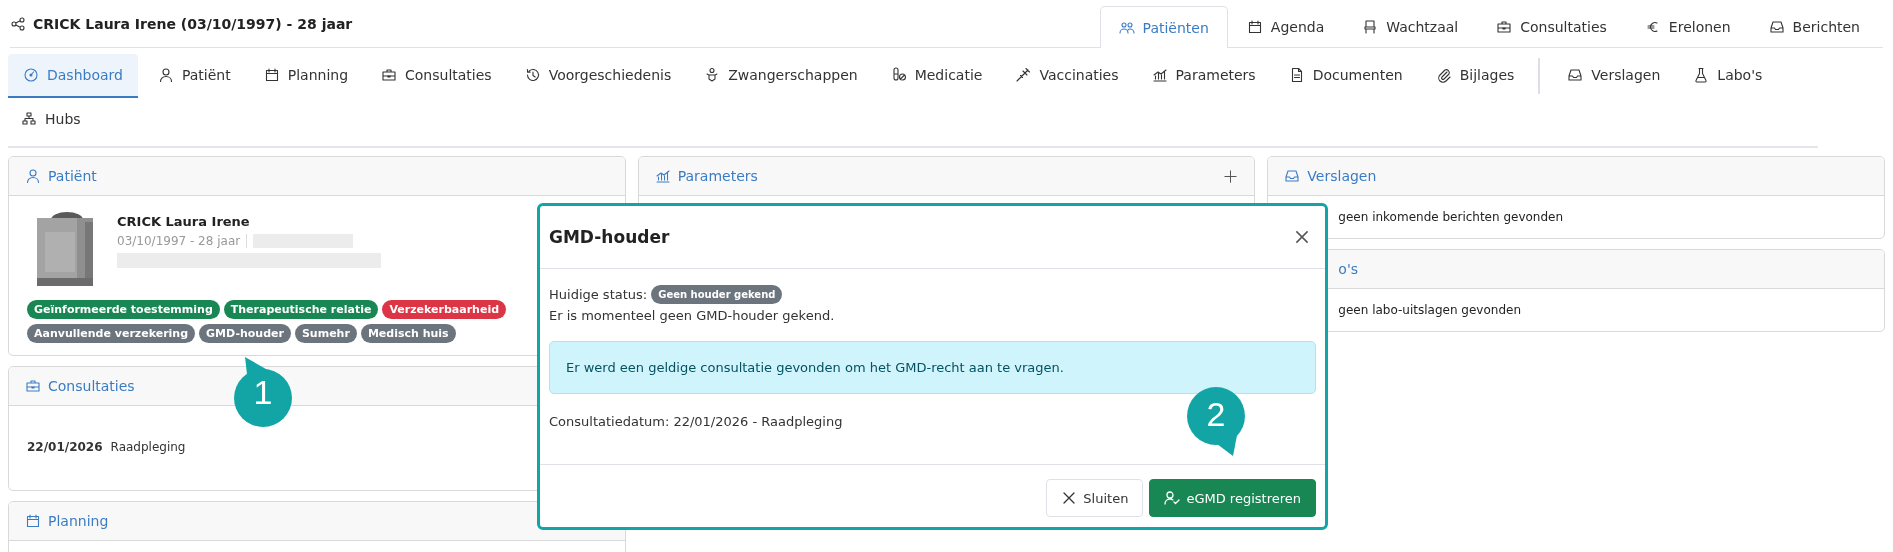  Describe the element at coordinates (932, 367) in the screenshot. I see `info-alert: Er werd een geldige consultatie gevonden om het GMD-recht aan te vragen.` at that location.